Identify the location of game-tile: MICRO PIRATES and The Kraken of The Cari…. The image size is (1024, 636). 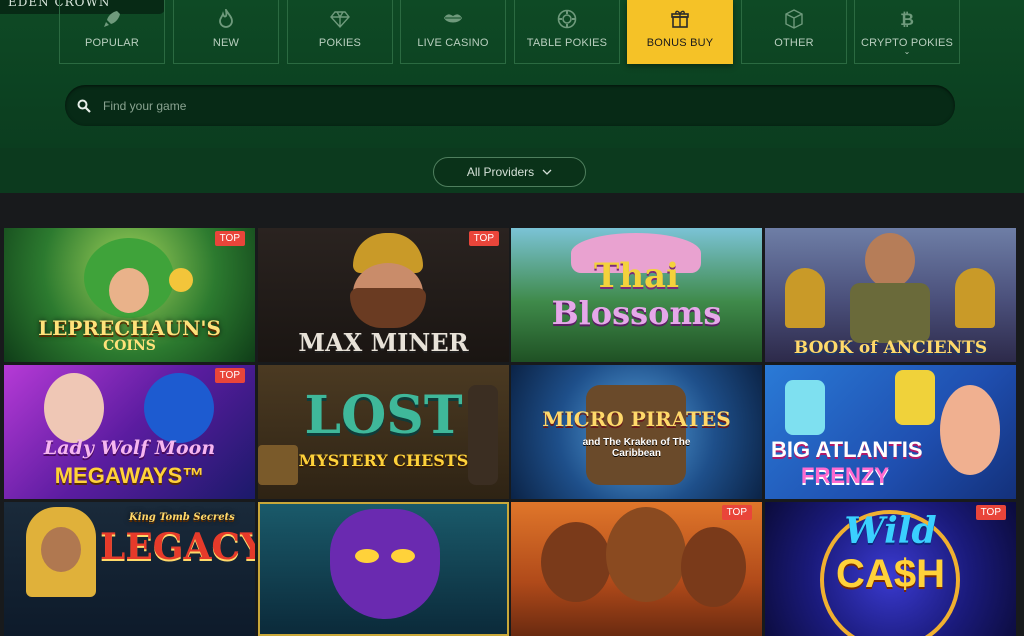
(636, 432).